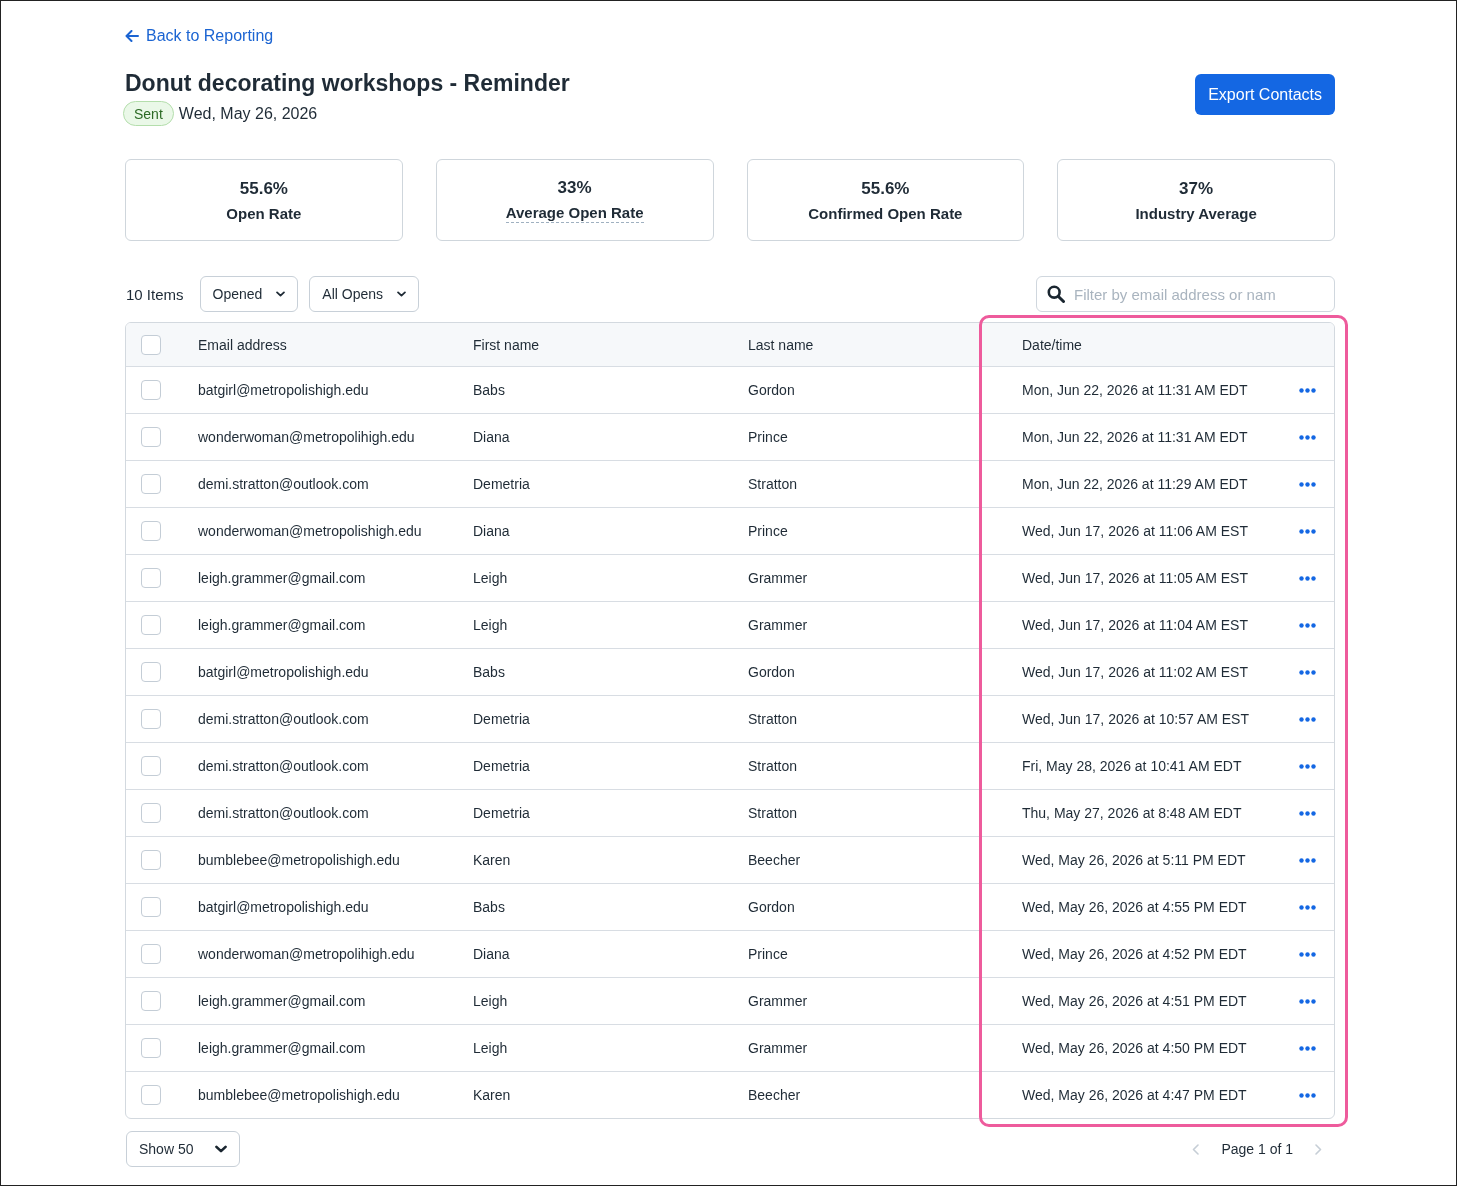 This screenshot has height=1186, width=1457. I want to click on table-cell: Fri, May 28, 2026 at 10:41 AM EDT, so click(1132, 766).